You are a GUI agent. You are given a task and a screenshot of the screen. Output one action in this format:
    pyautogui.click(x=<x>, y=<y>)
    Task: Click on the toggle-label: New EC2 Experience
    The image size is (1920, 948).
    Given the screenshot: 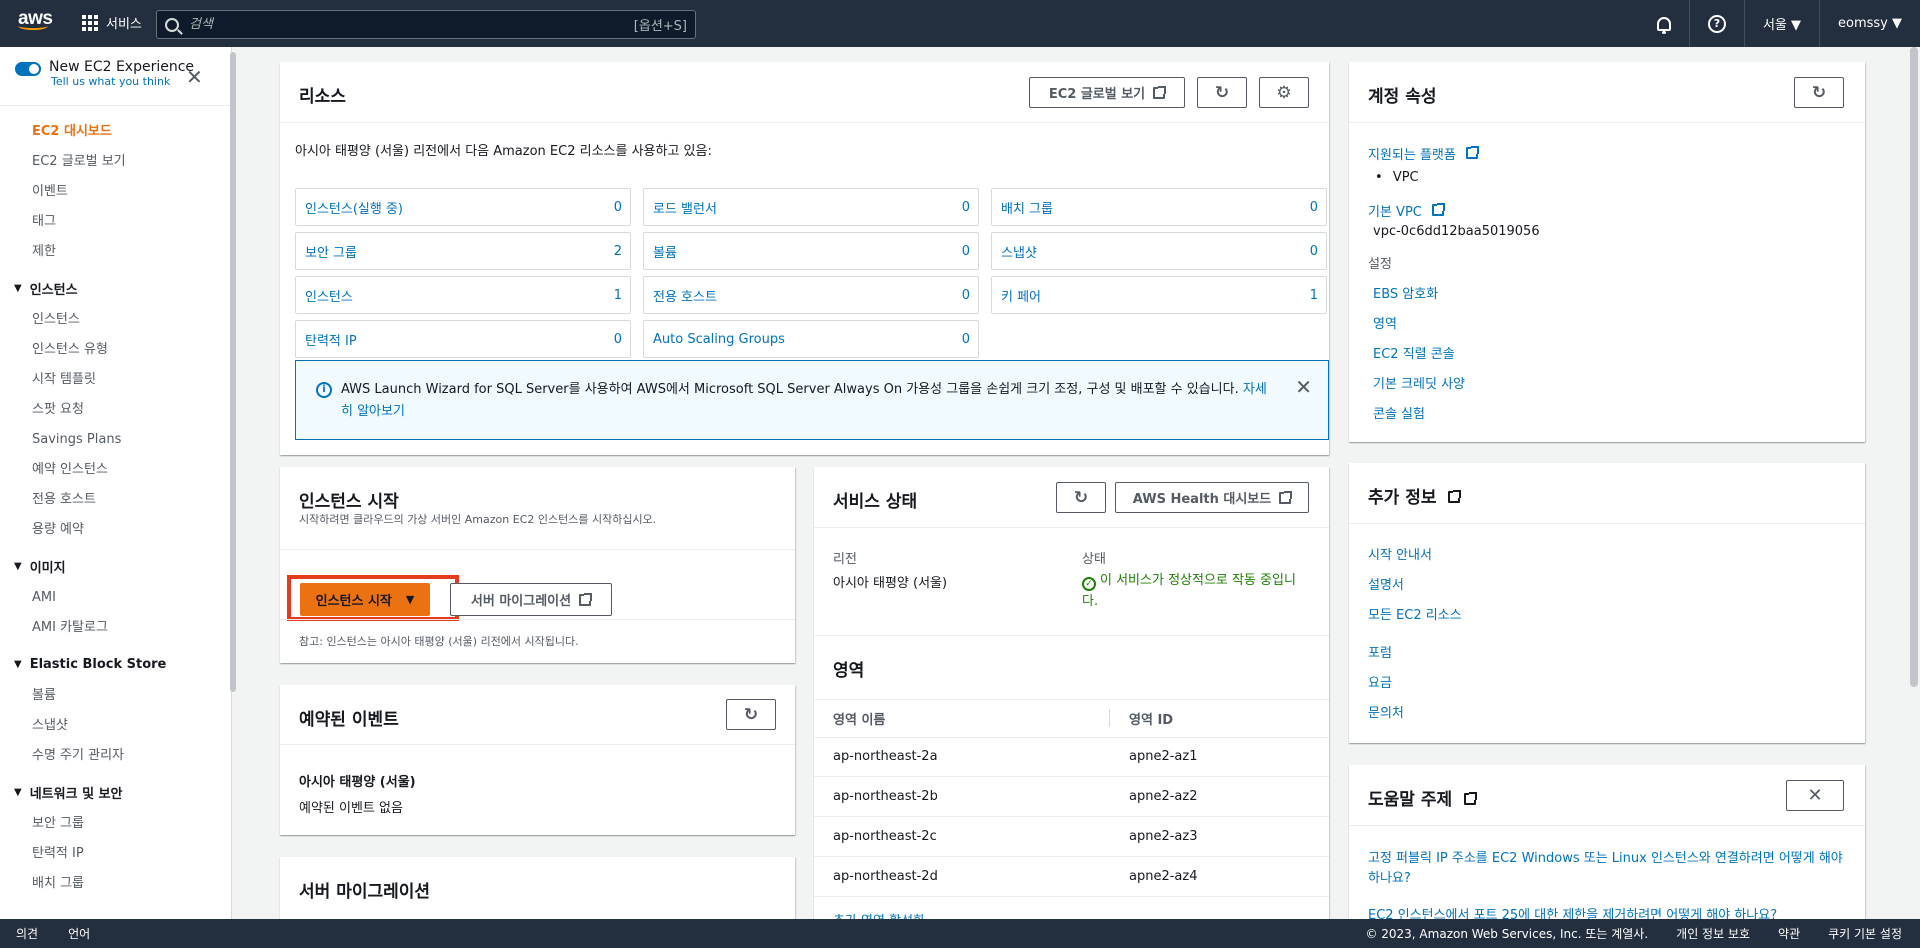 What is the action you would take?
    pyautogui.click(x=122, y=67)
    